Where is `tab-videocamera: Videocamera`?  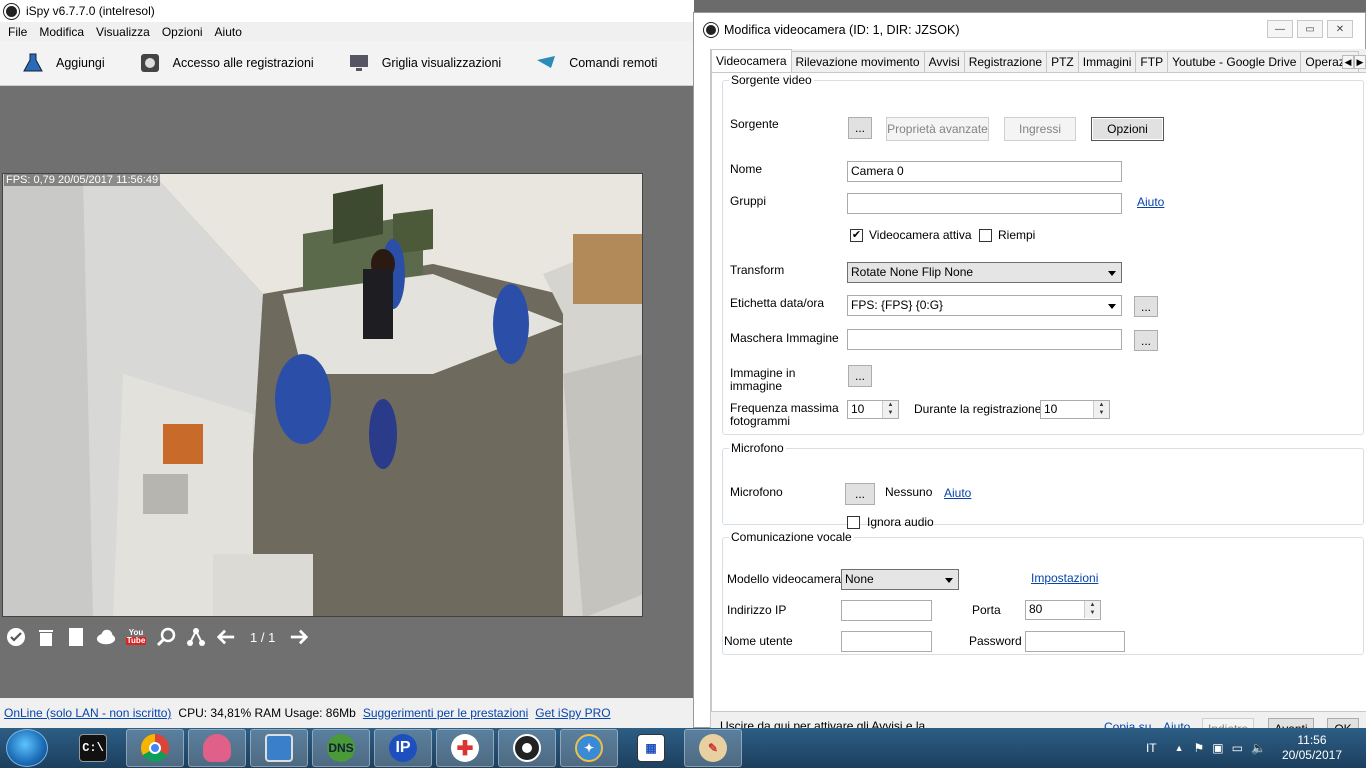 tab-videocamera: Videocamera is located at coordinates (751, 60).